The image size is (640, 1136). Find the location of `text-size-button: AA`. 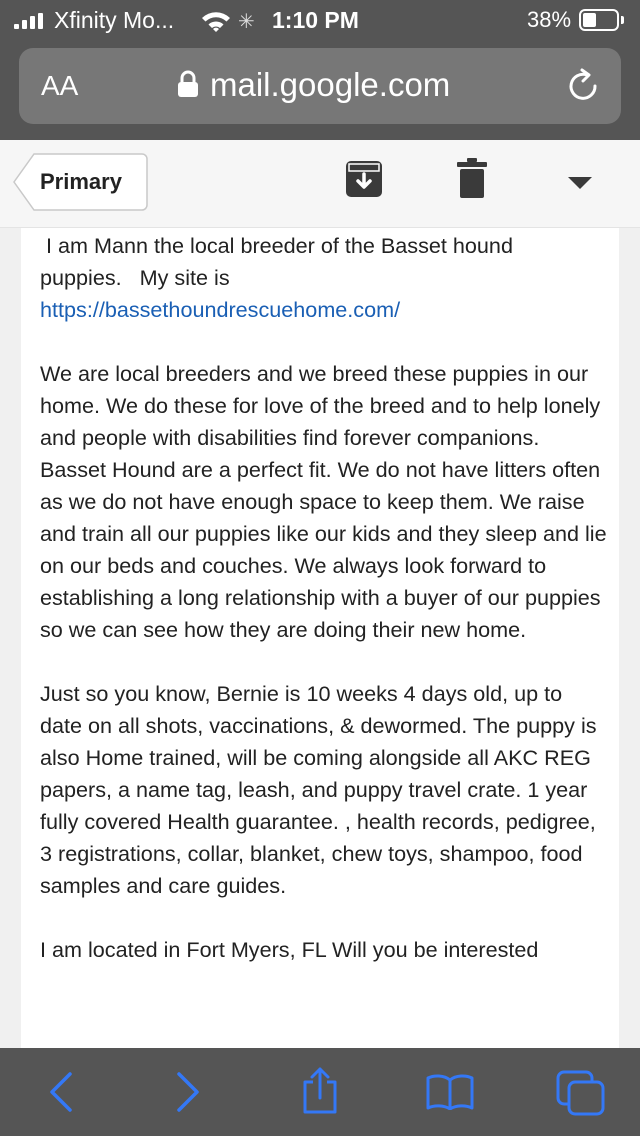

text-size-button: AA is located at coordinates (59, 86).